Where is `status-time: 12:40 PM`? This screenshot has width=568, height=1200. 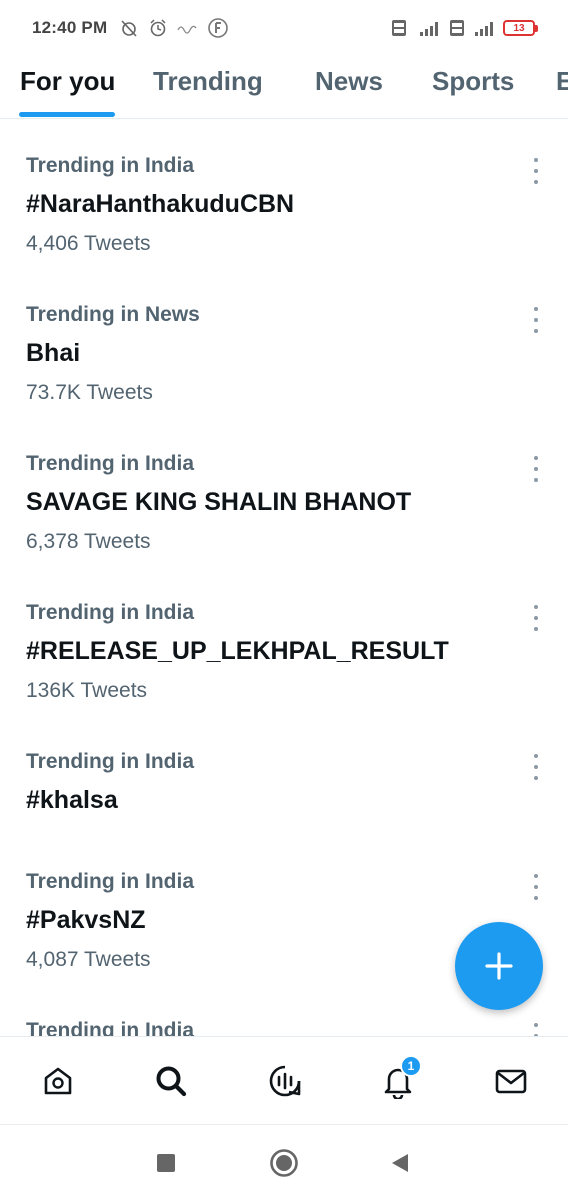 status-time: 12:40 PM is located at coordinates (70, 27).